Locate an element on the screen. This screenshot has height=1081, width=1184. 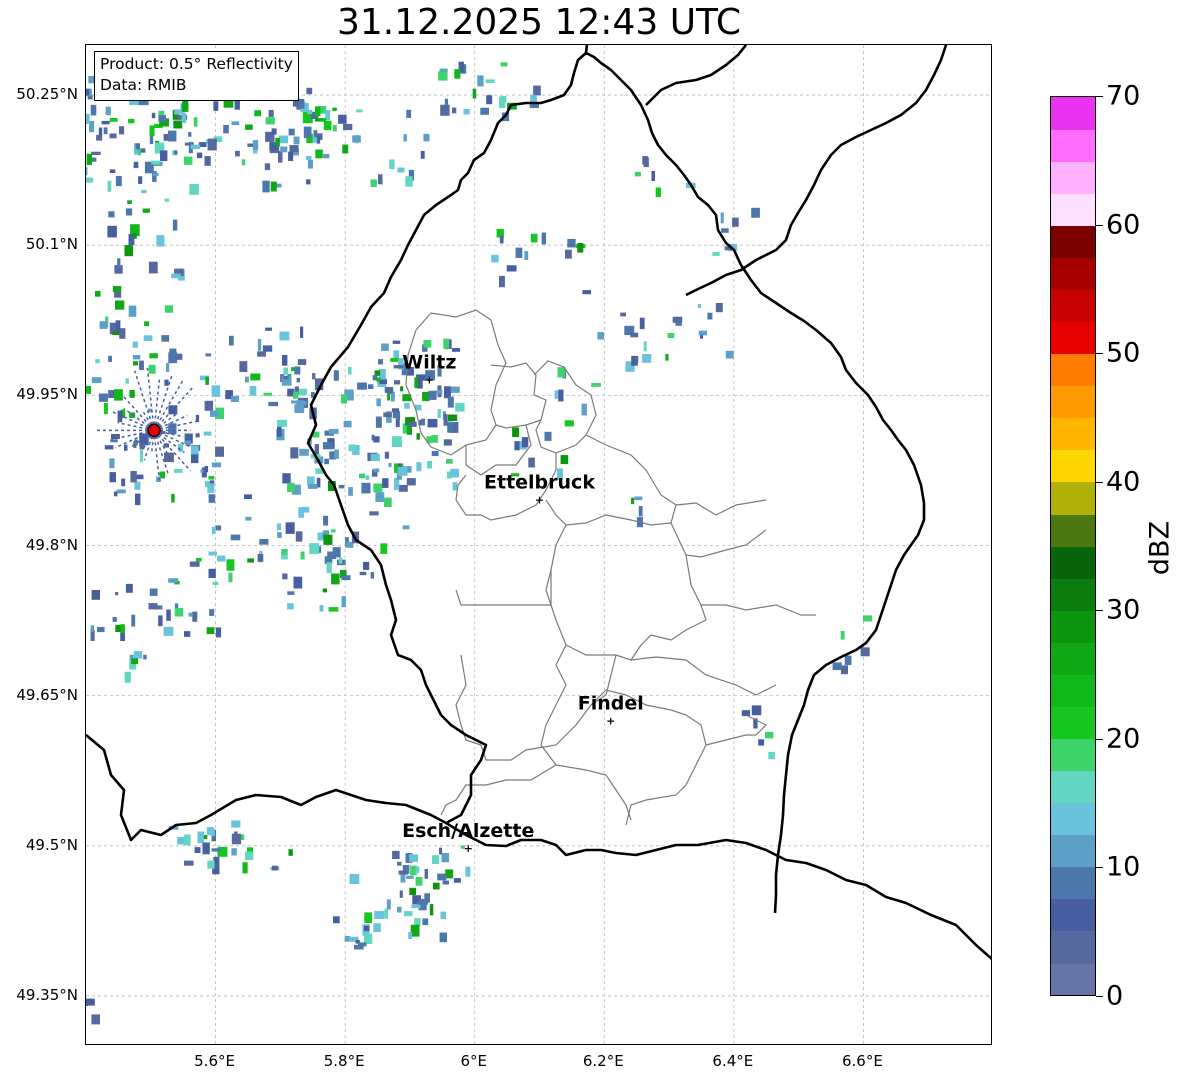
data-source-label: Data: RMIB is located at coordinates (143, 85).